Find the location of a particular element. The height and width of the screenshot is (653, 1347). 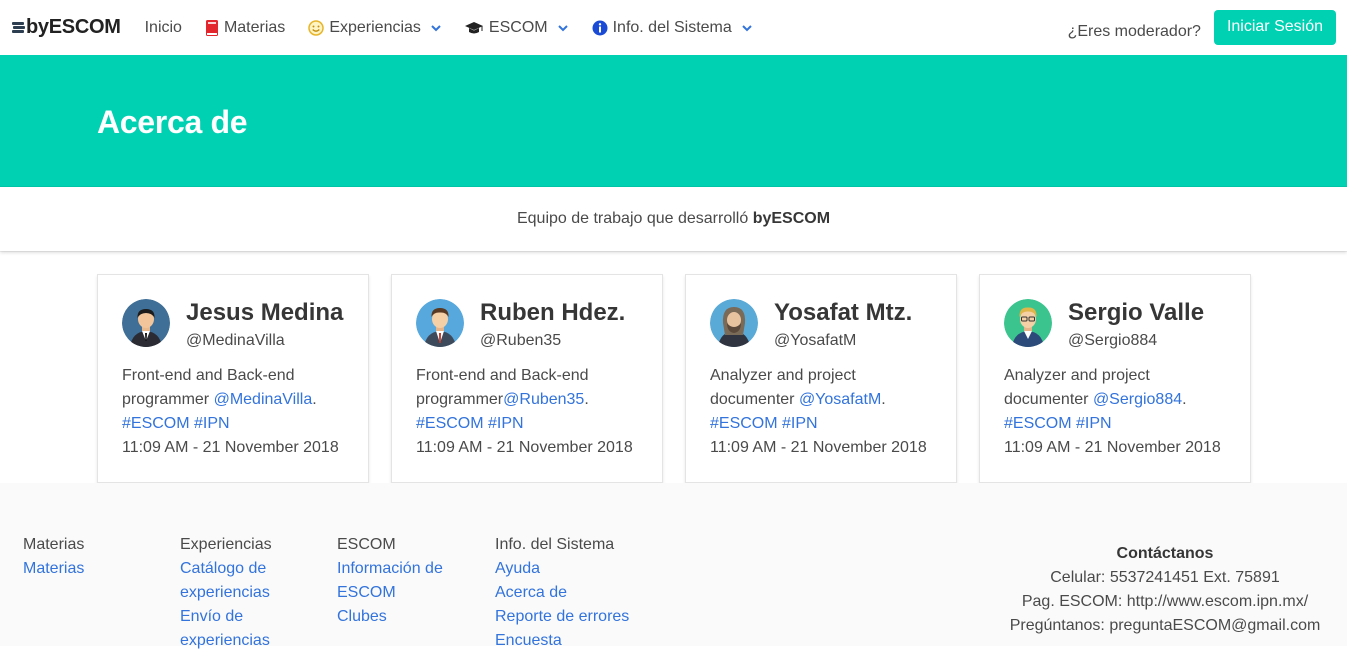

contact-heading: Contáctanos is located at coordinates (1165, 553).